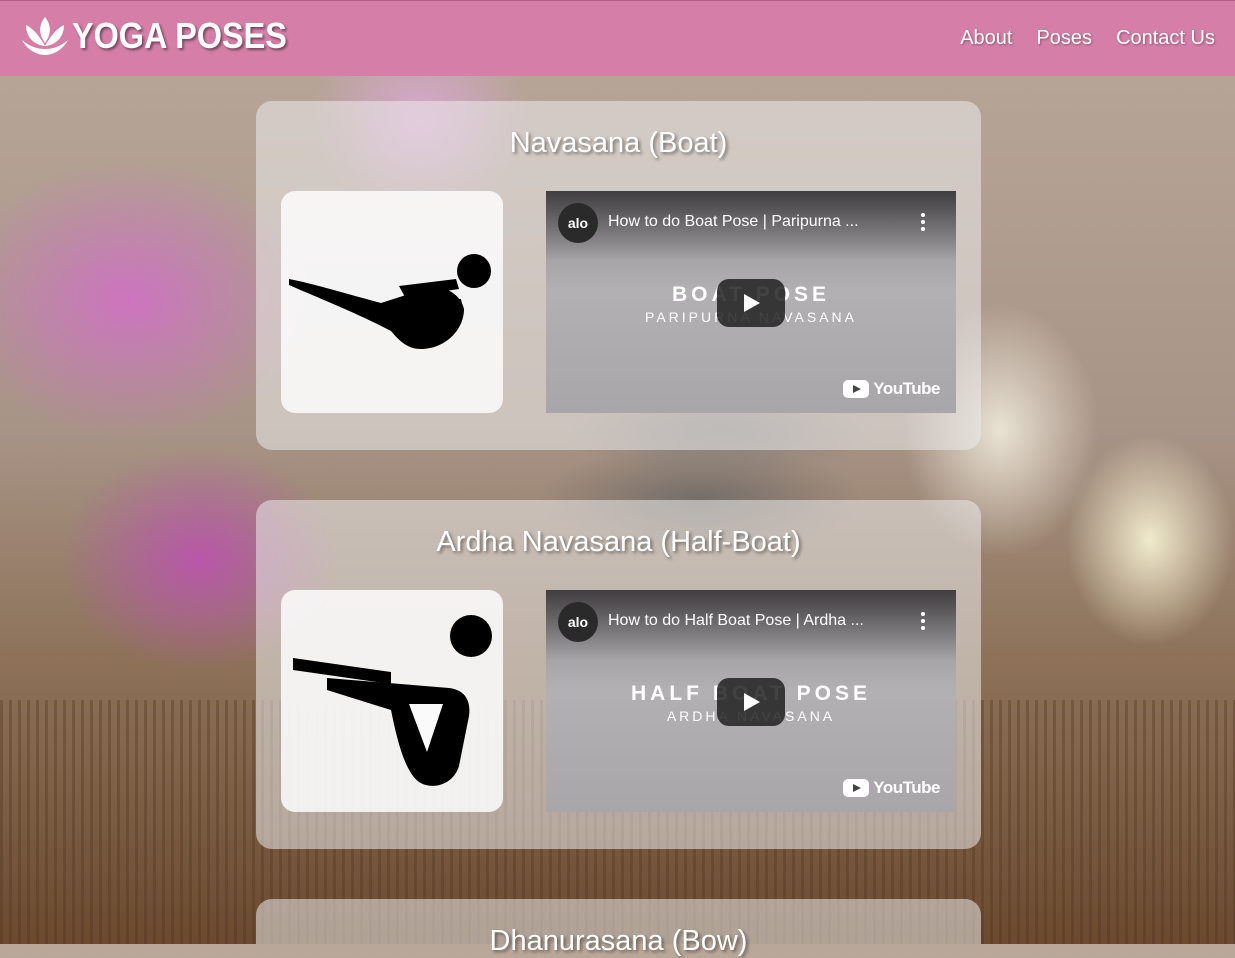  Describe the element at coordinates (618, 143) in the screenshot. I see `pose-title: Navasana (Boat)` at that location.